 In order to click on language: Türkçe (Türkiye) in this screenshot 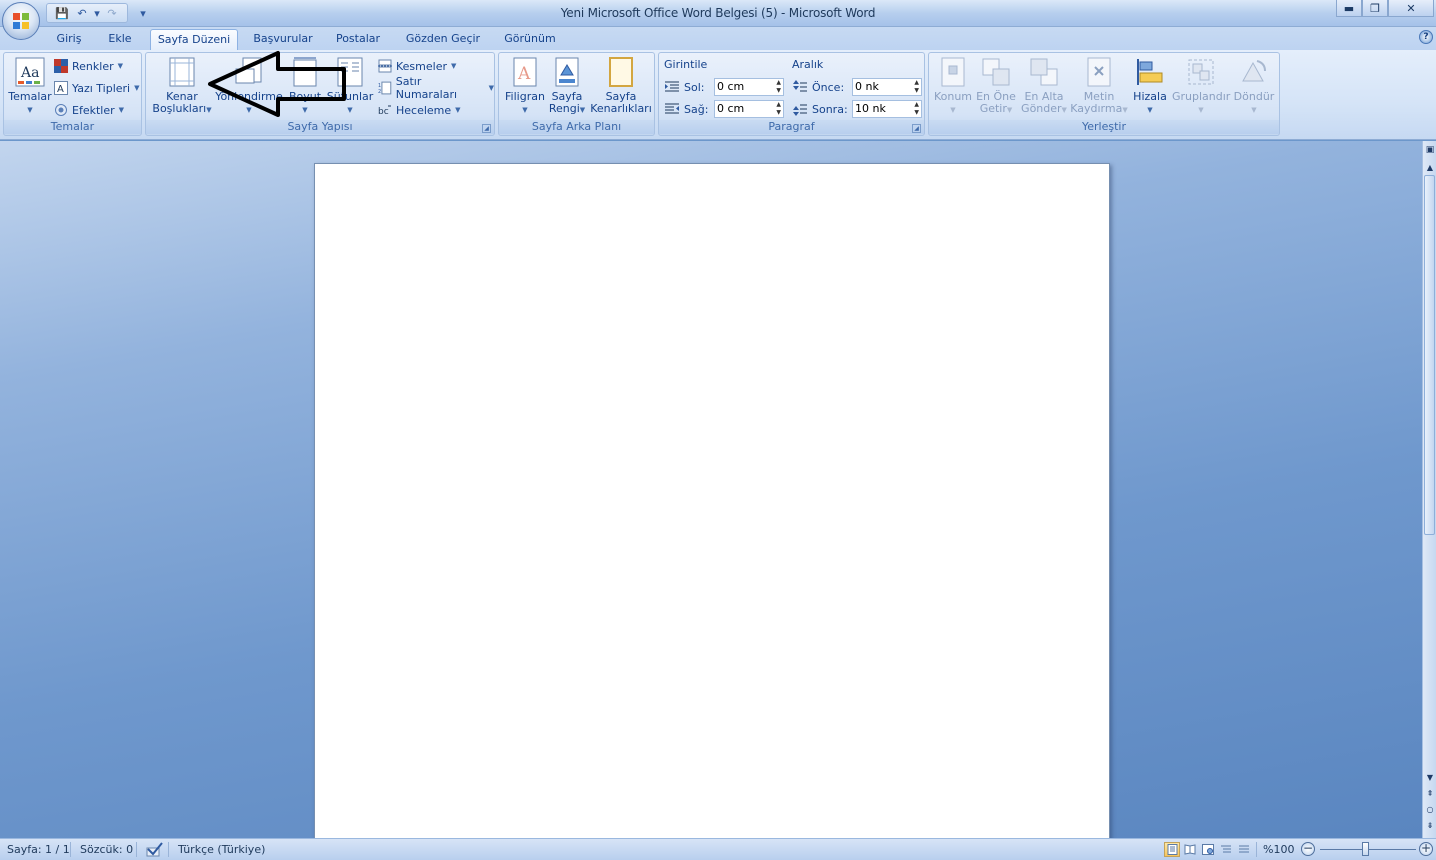, I will do `click(221, 849)`.